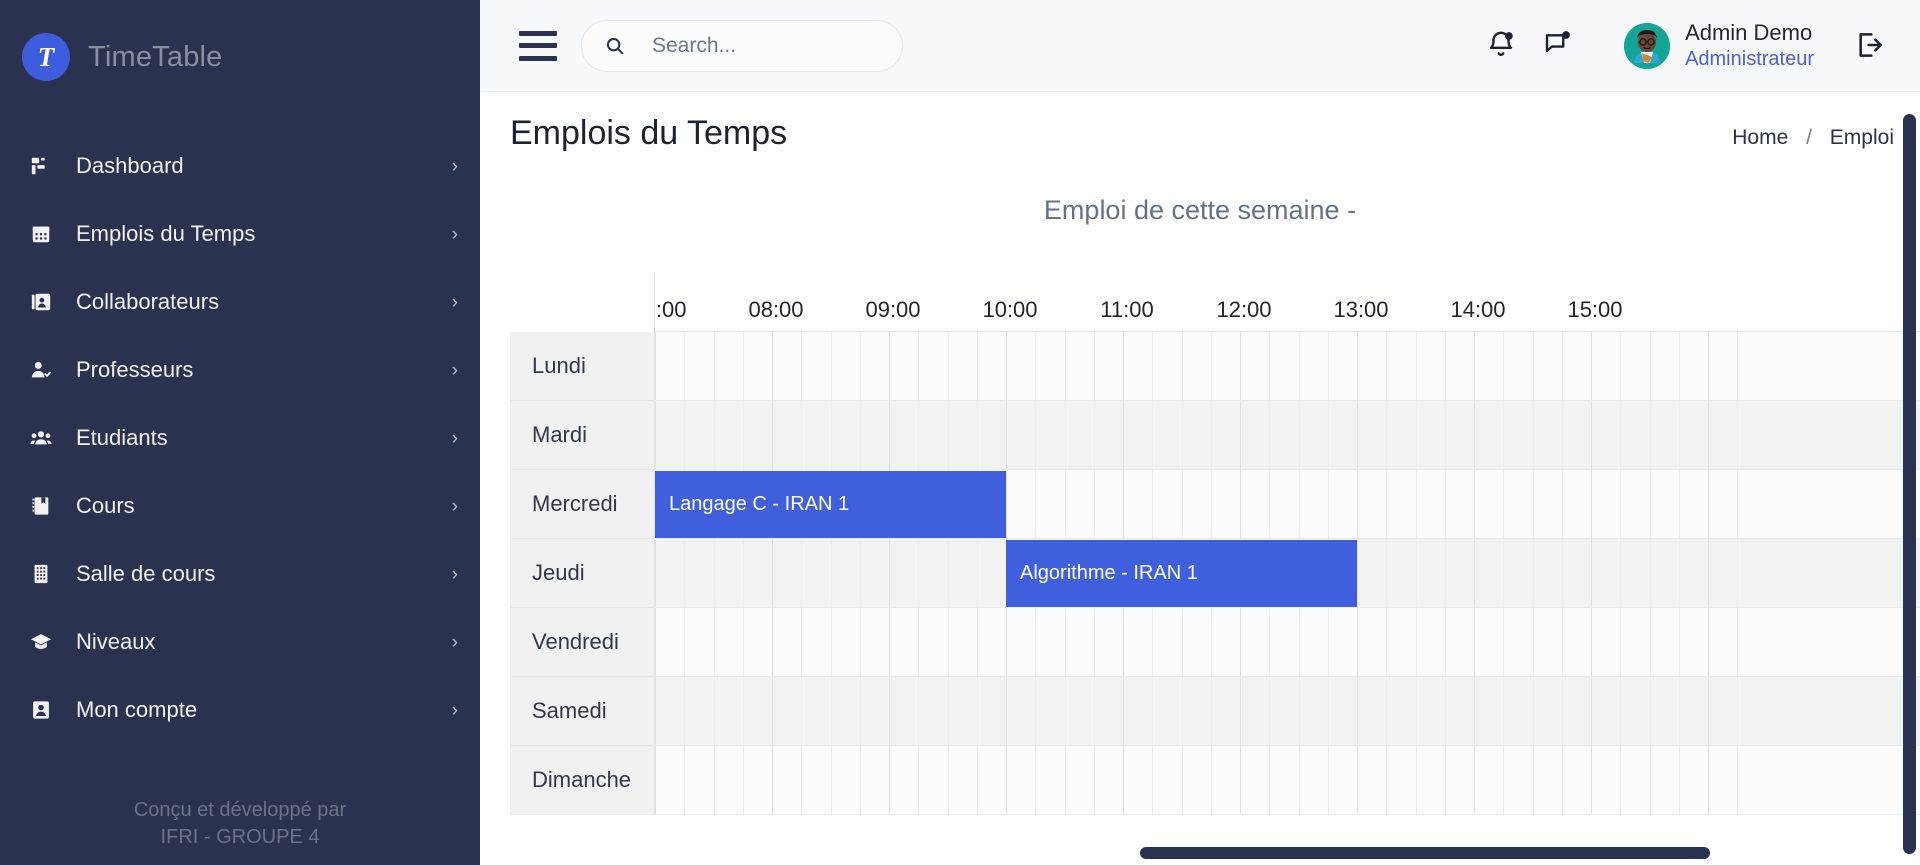  Describe the element at coordinates (1760, 137) in the screenshot. I see `breadcrumb-home: Home` at that location.